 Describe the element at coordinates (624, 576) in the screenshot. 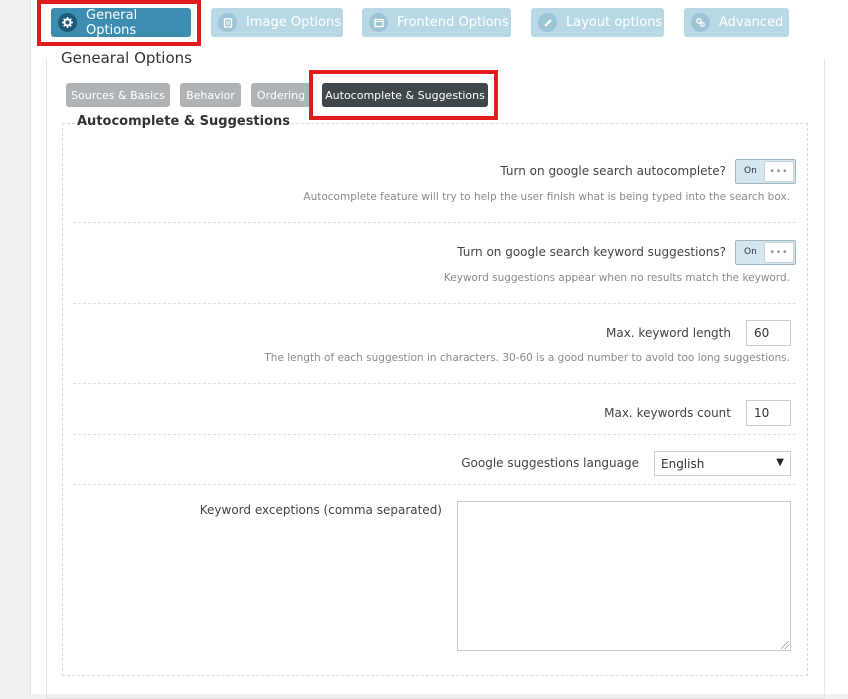

I see `keyword-exceptions-textarea` at that location.